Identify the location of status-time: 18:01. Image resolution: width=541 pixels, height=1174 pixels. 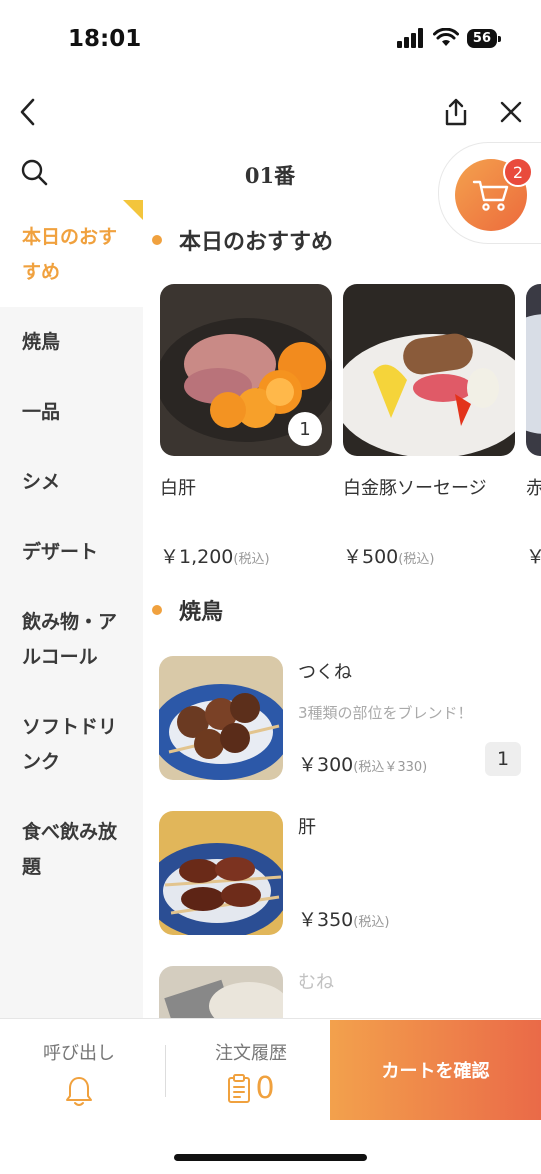
(105, 39).